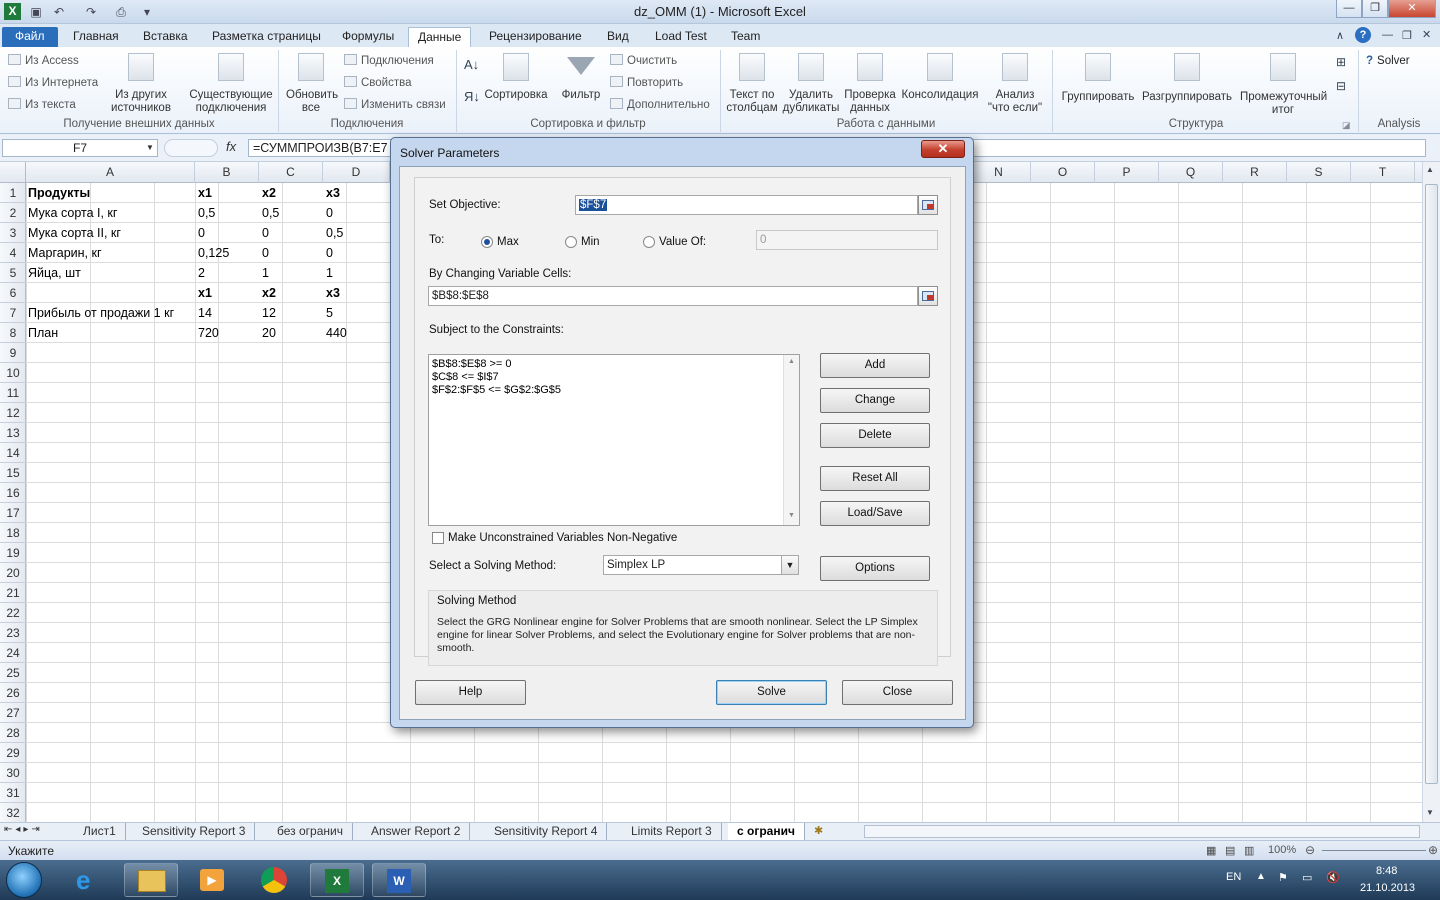 The image size is (1440, 900). Describe the element at coordinates (291, 172) in the screenshot. I see `column-header: C` at that location.